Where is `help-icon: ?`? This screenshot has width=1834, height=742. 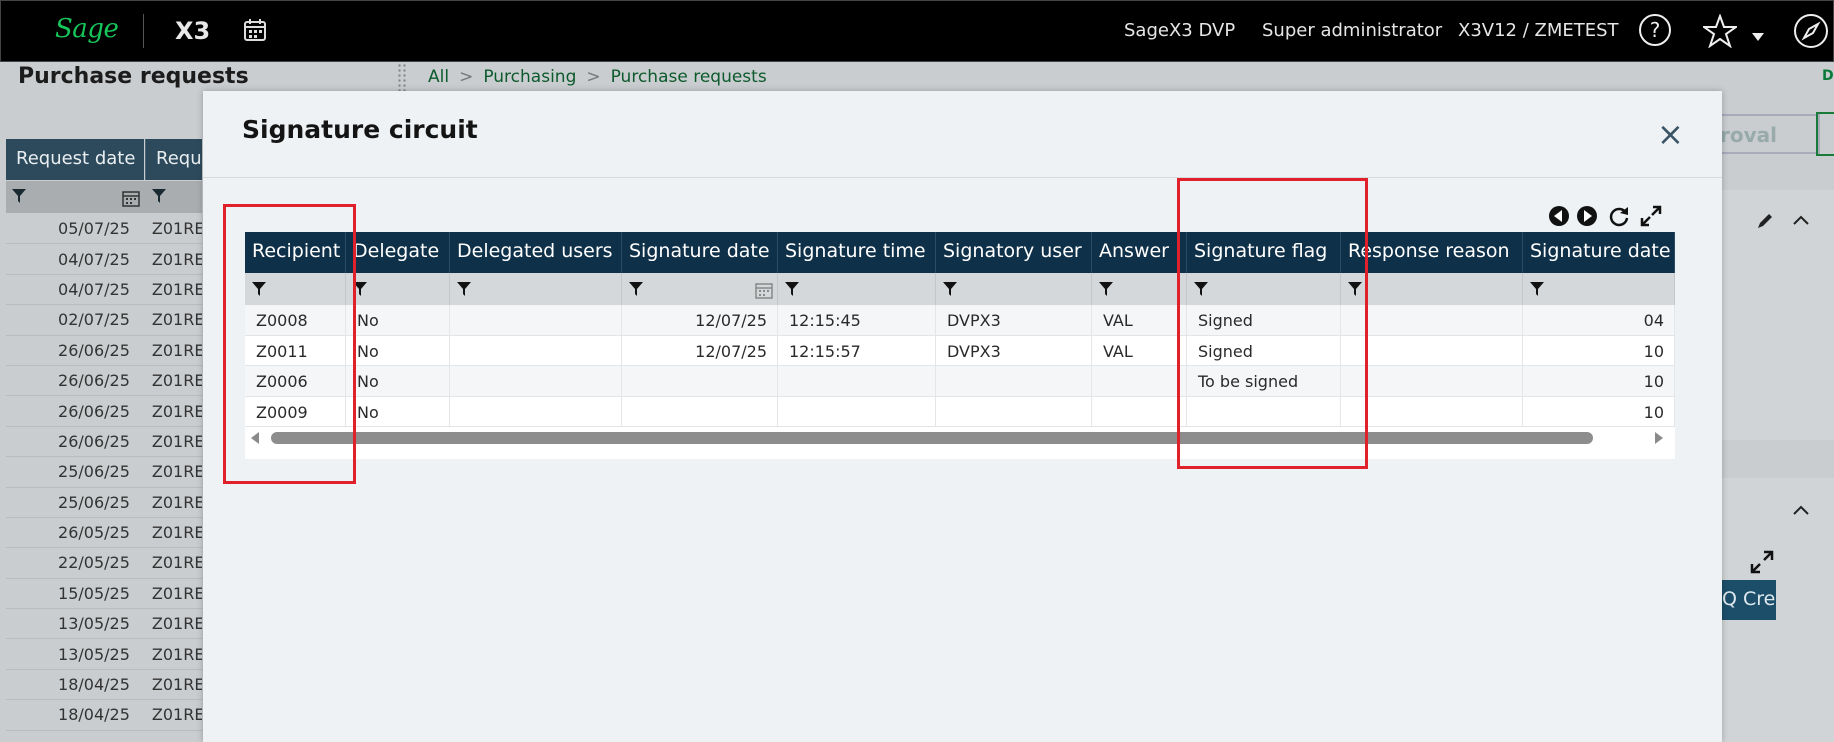 help-icon: ? is located at coordinates (1655, 30).